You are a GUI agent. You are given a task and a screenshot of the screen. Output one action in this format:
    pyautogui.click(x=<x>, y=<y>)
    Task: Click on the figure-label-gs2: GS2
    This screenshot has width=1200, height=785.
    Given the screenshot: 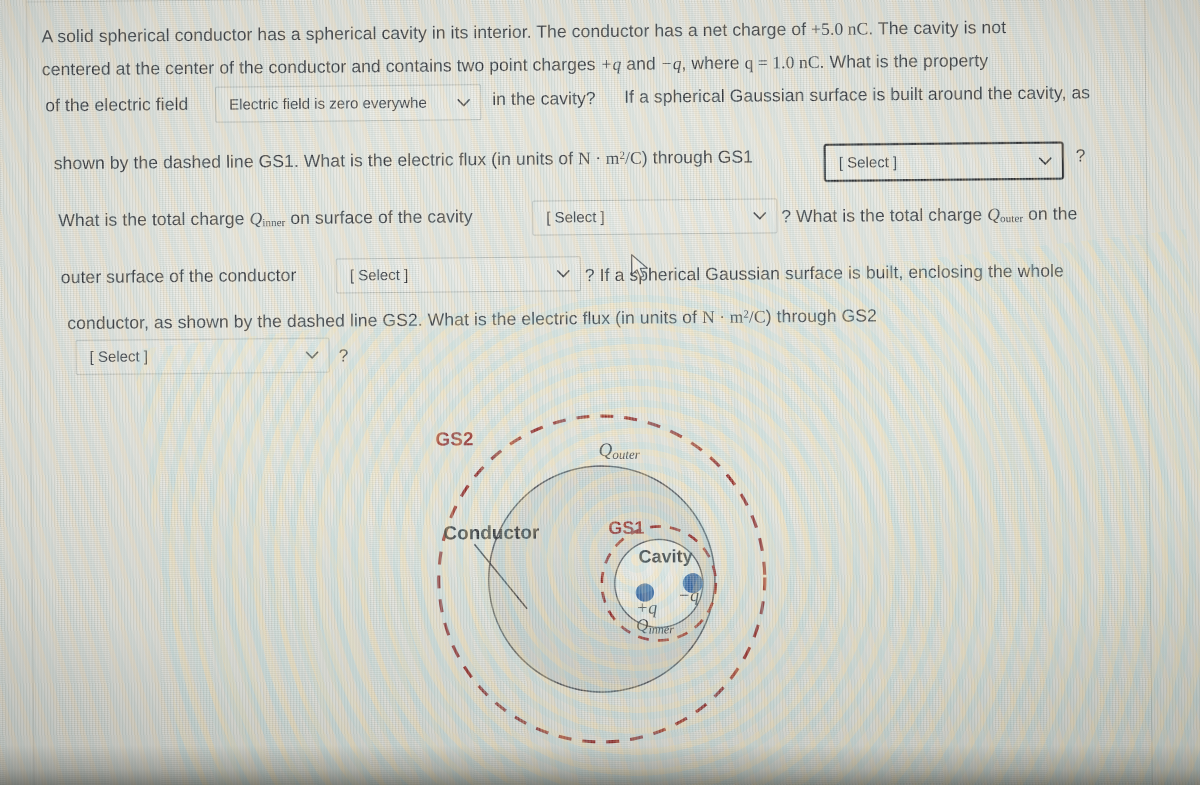 What is the action you would take?
    pyautogui.click(x=454, y=440)
    